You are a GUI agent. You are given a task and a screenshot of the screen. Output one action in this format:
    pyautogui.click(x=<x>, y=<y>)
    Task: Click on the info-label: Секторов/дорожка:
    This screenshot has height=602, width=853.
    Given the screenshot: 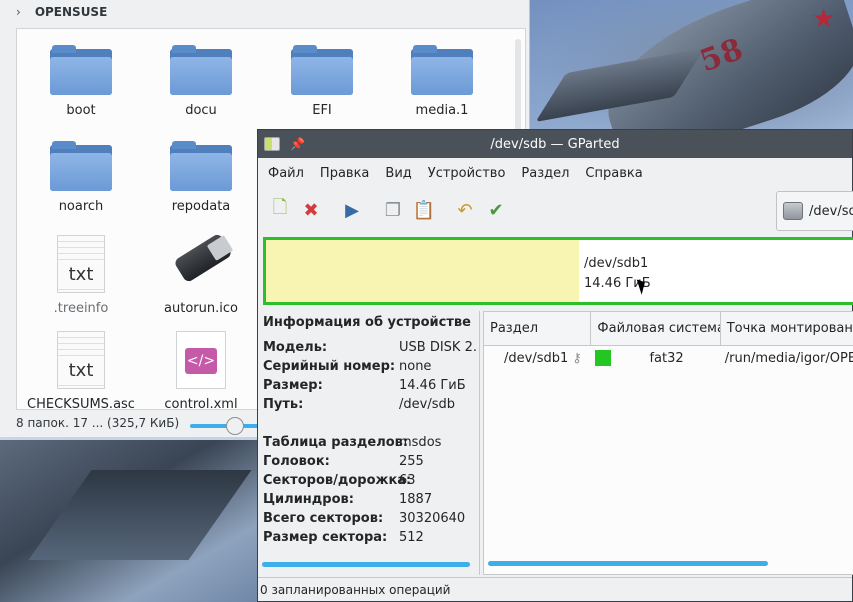 What is the action you would take?
    pyautogui.click(x=337, y=480)
    